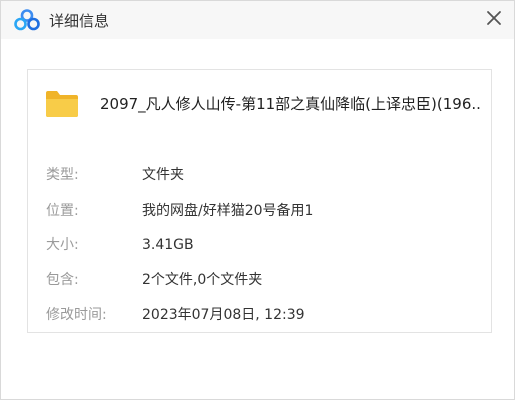 The height and width of the screenshot is (400, 515). What do you see at coordinates (27, 20) in the screenshot?
I see `baidu-netdisk-logo-icon` at bounding box center [27, 20].